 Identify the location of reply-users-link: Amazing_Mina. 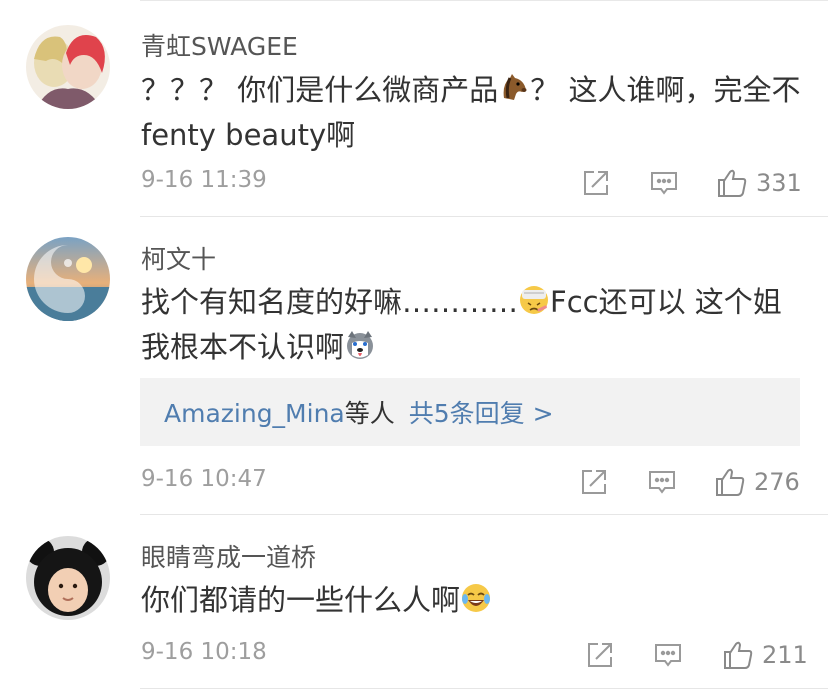
(254, 413).